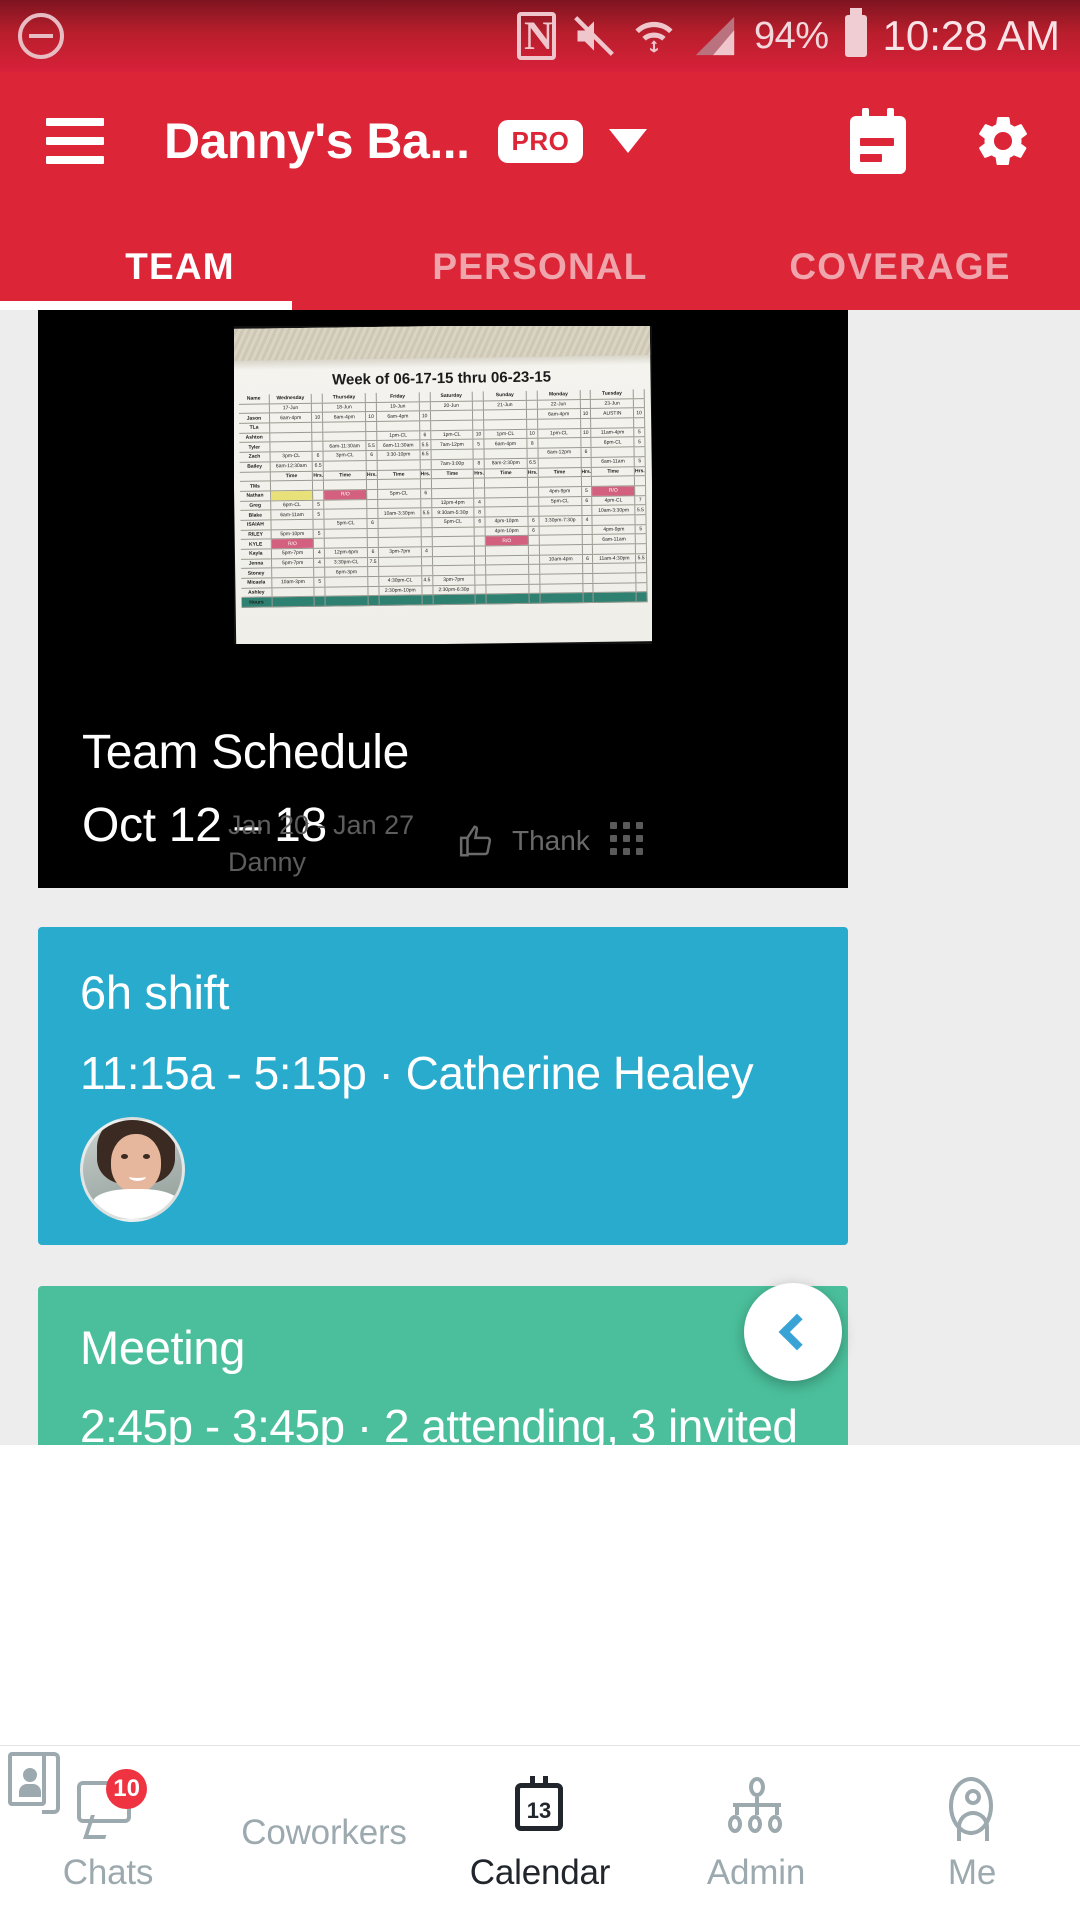 This screenshot has height=1920, width=1080. What do you see at coordinates (292, 505) in the screenshot?
I see `schedule-cell: 6pm-CL` at bounding box center [292, 505].